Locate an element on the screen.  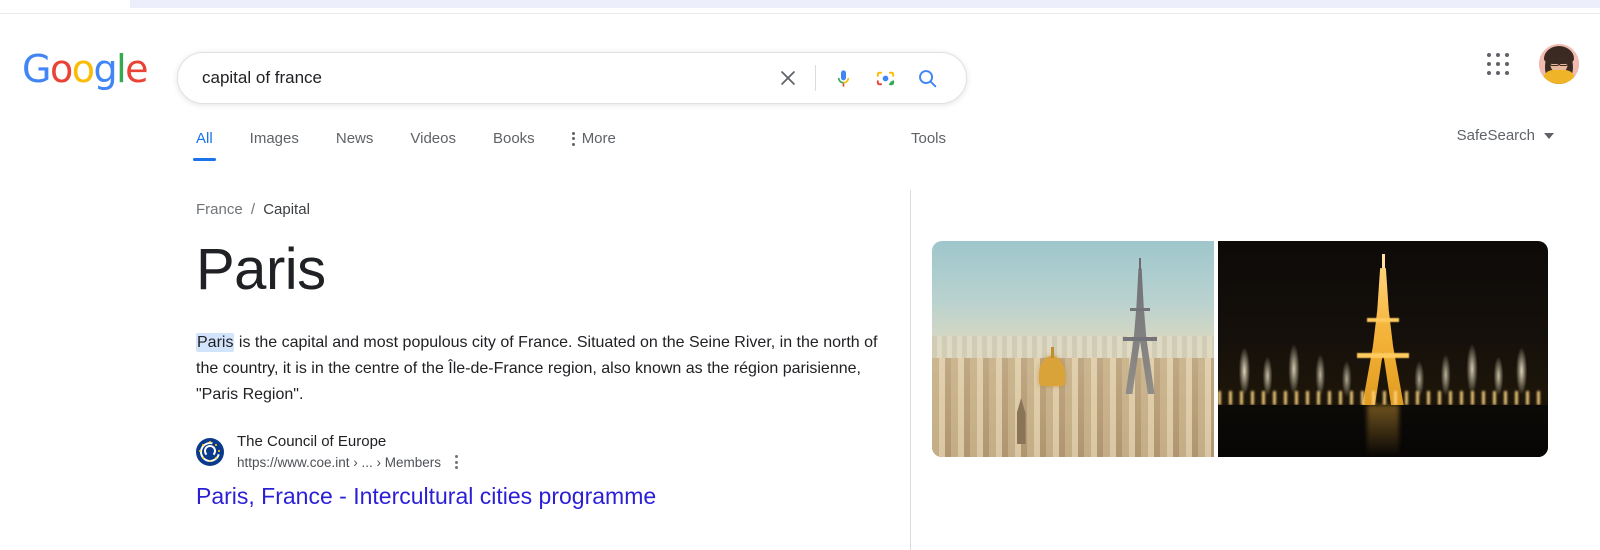
ground-lights is located at coordinates (1383, 398).